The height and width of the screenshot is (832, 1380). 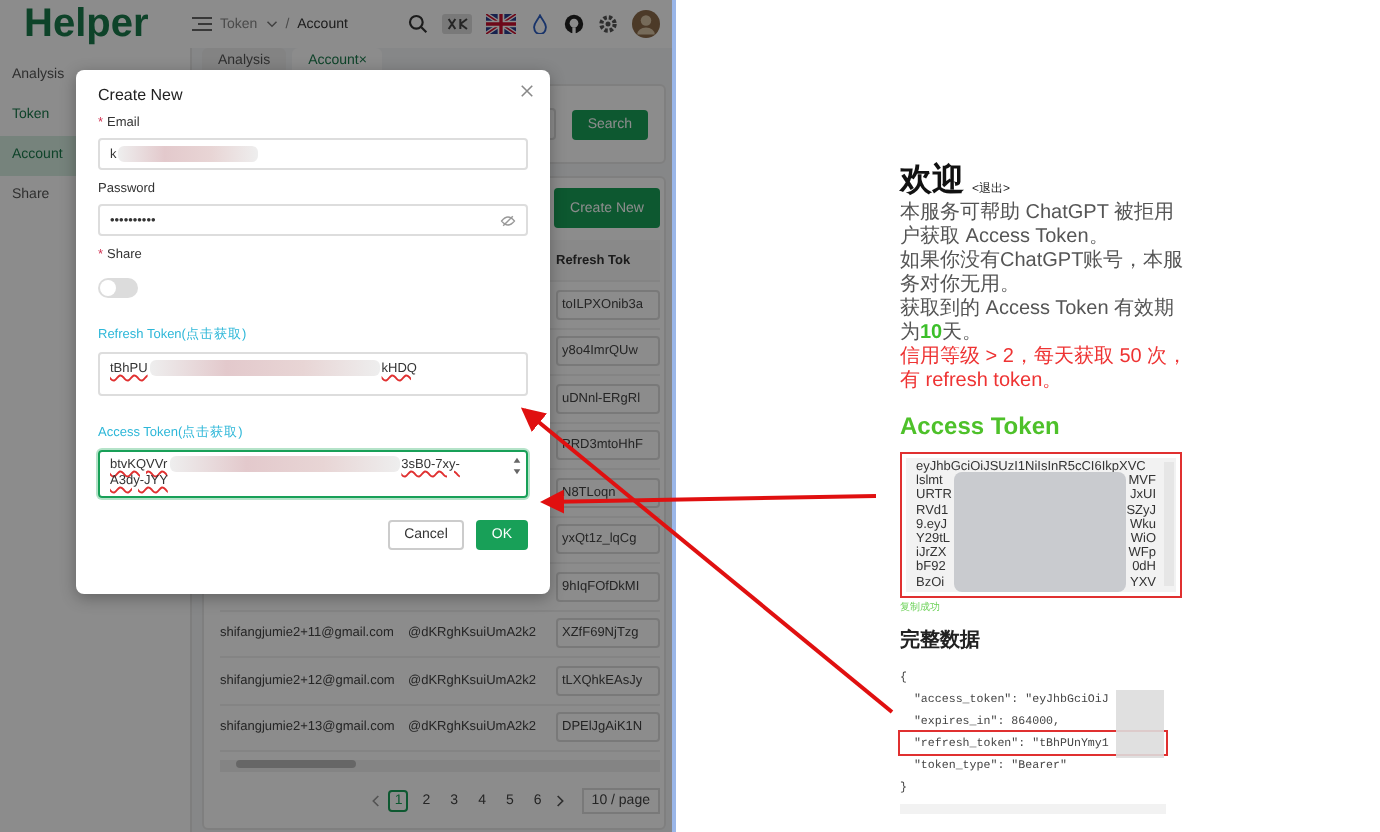 I want to click on previous-page-icon, so click(x=375, y=801).